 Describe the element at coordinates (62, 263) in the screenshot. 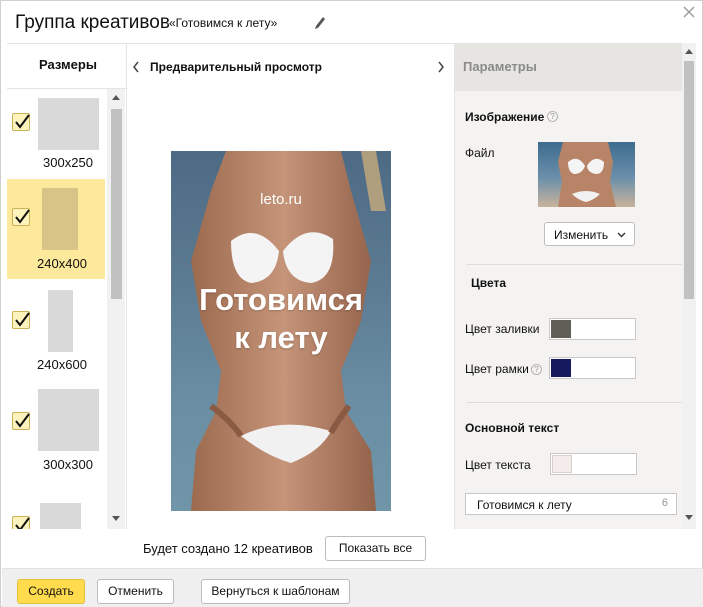

I see `size-label: 240x400` at that location.